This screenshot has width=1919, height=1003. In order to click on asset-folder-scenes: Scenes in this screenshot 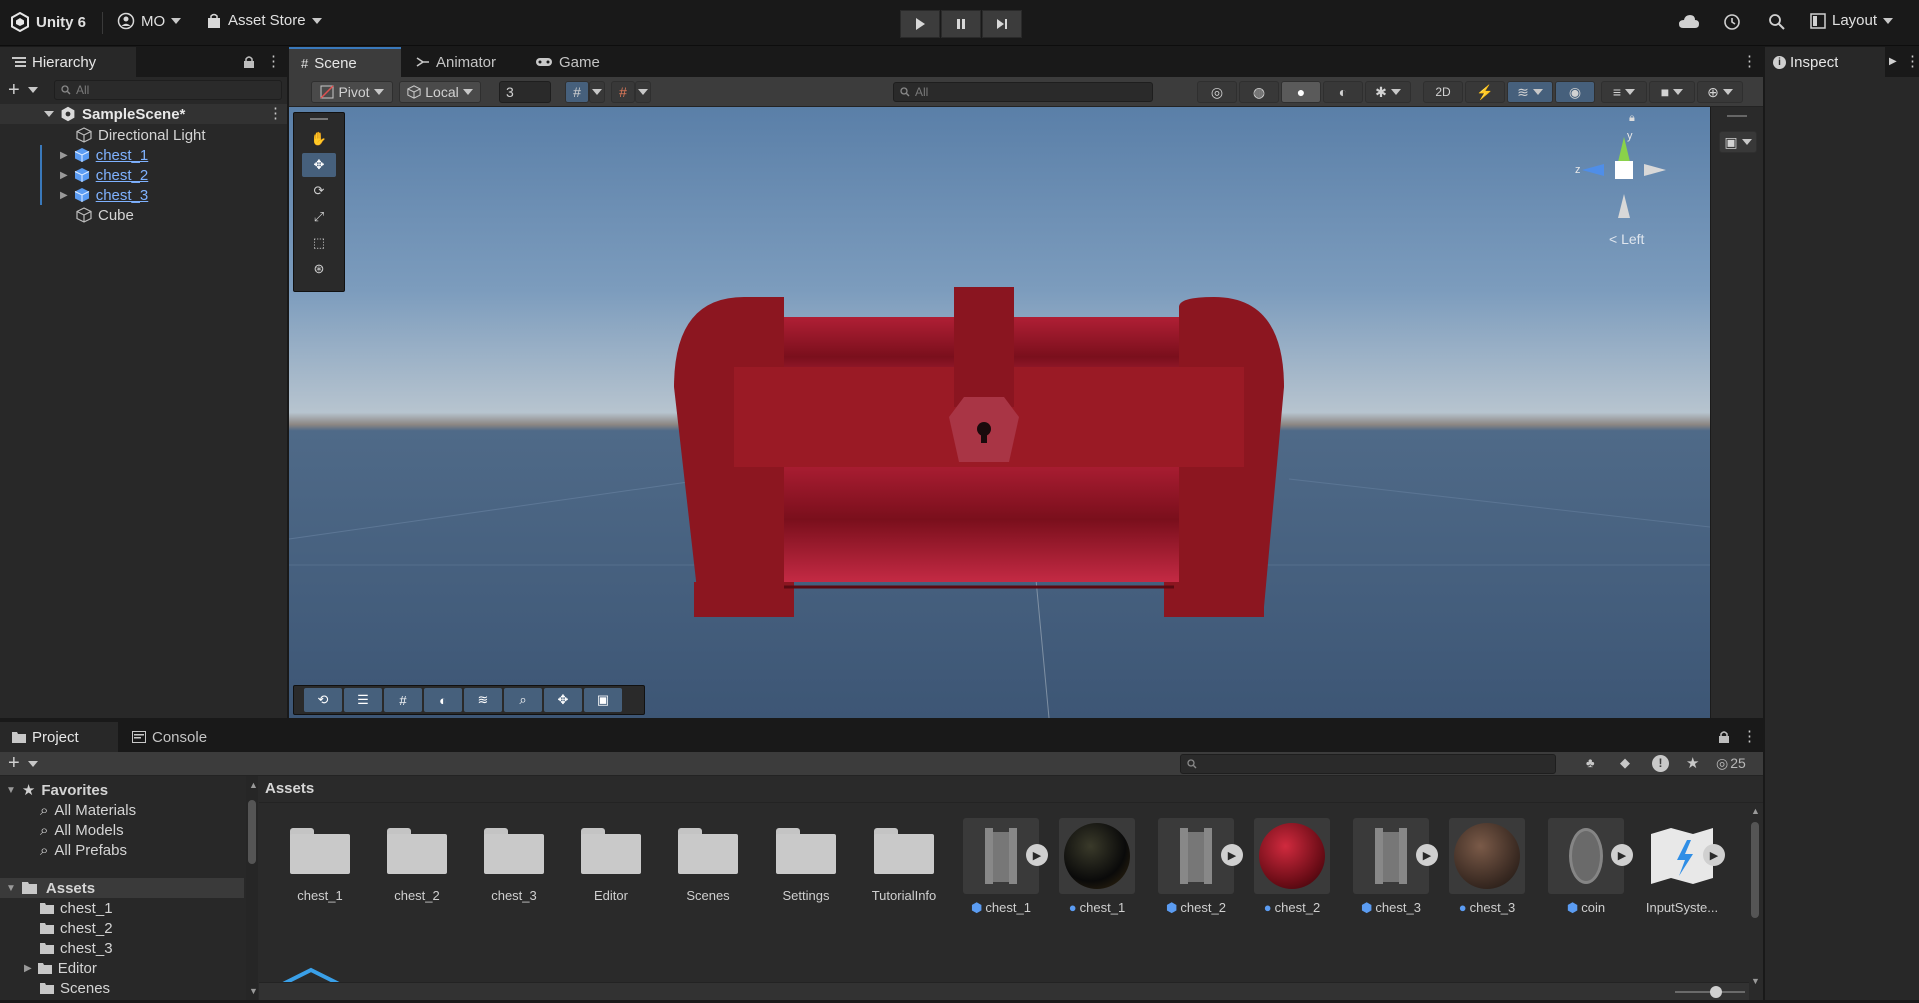, I will do `click(708, 865)`.